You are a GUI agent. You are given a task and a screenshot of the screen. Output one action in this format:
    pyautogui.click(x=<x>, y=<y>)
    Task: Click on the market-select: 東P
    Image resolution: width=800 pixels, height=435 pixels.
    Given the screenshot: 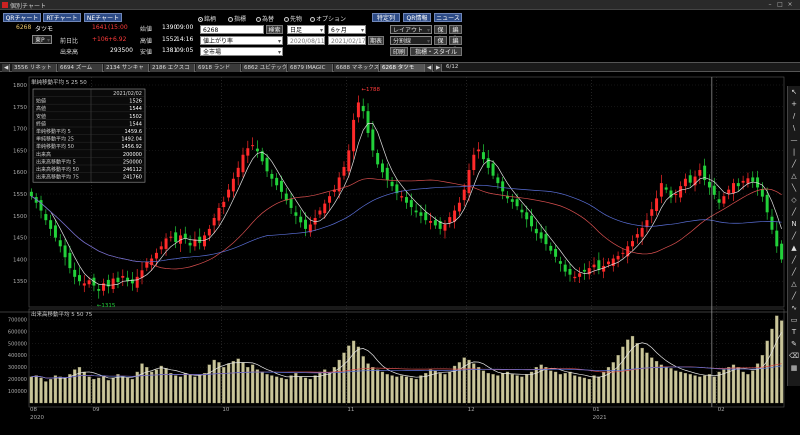 What is the action you would take?
    pyautogui.click(x=42, y=39)
    